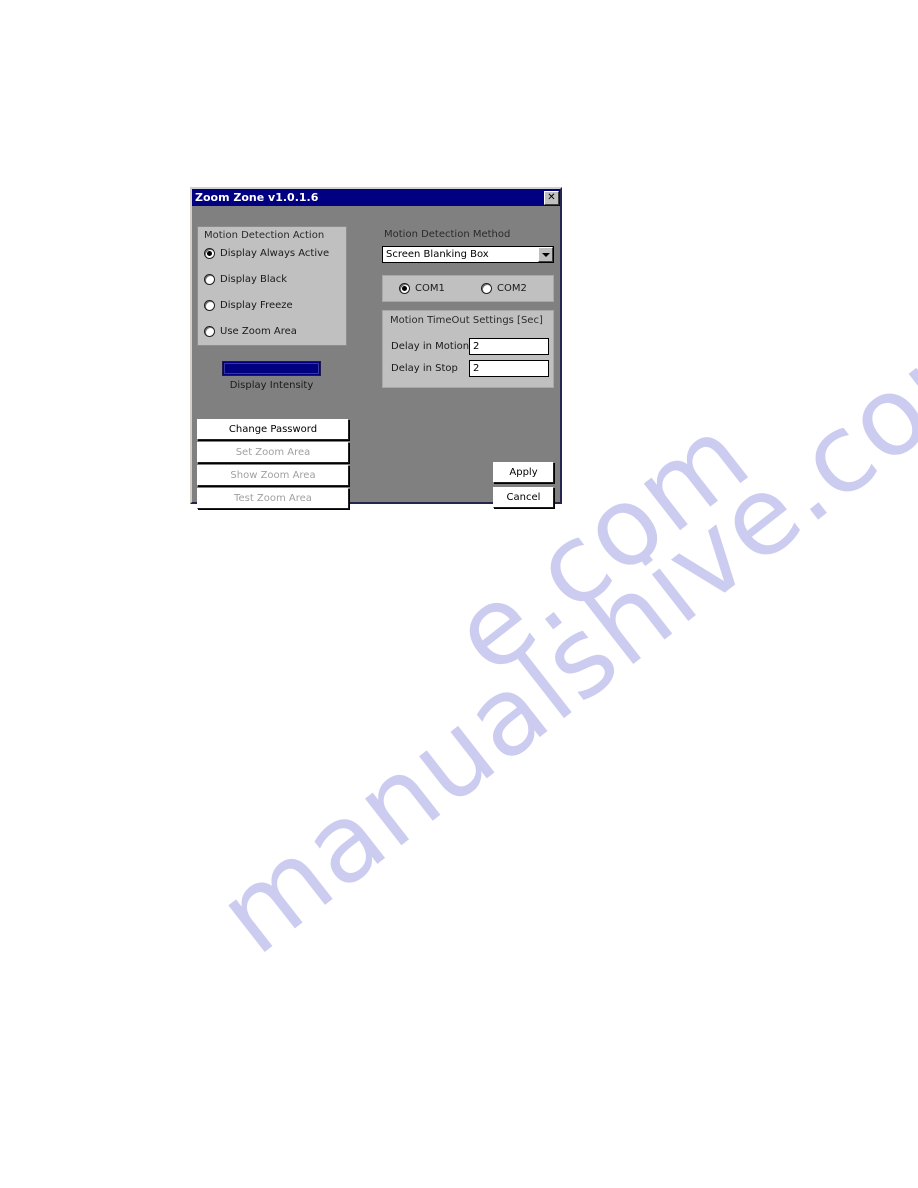 This screenshot has height=1188, width=918. What do you see at coordinates (271, 368) in the screenshot?
I see `display-intensity-slider` at bounding box center [271, 368].